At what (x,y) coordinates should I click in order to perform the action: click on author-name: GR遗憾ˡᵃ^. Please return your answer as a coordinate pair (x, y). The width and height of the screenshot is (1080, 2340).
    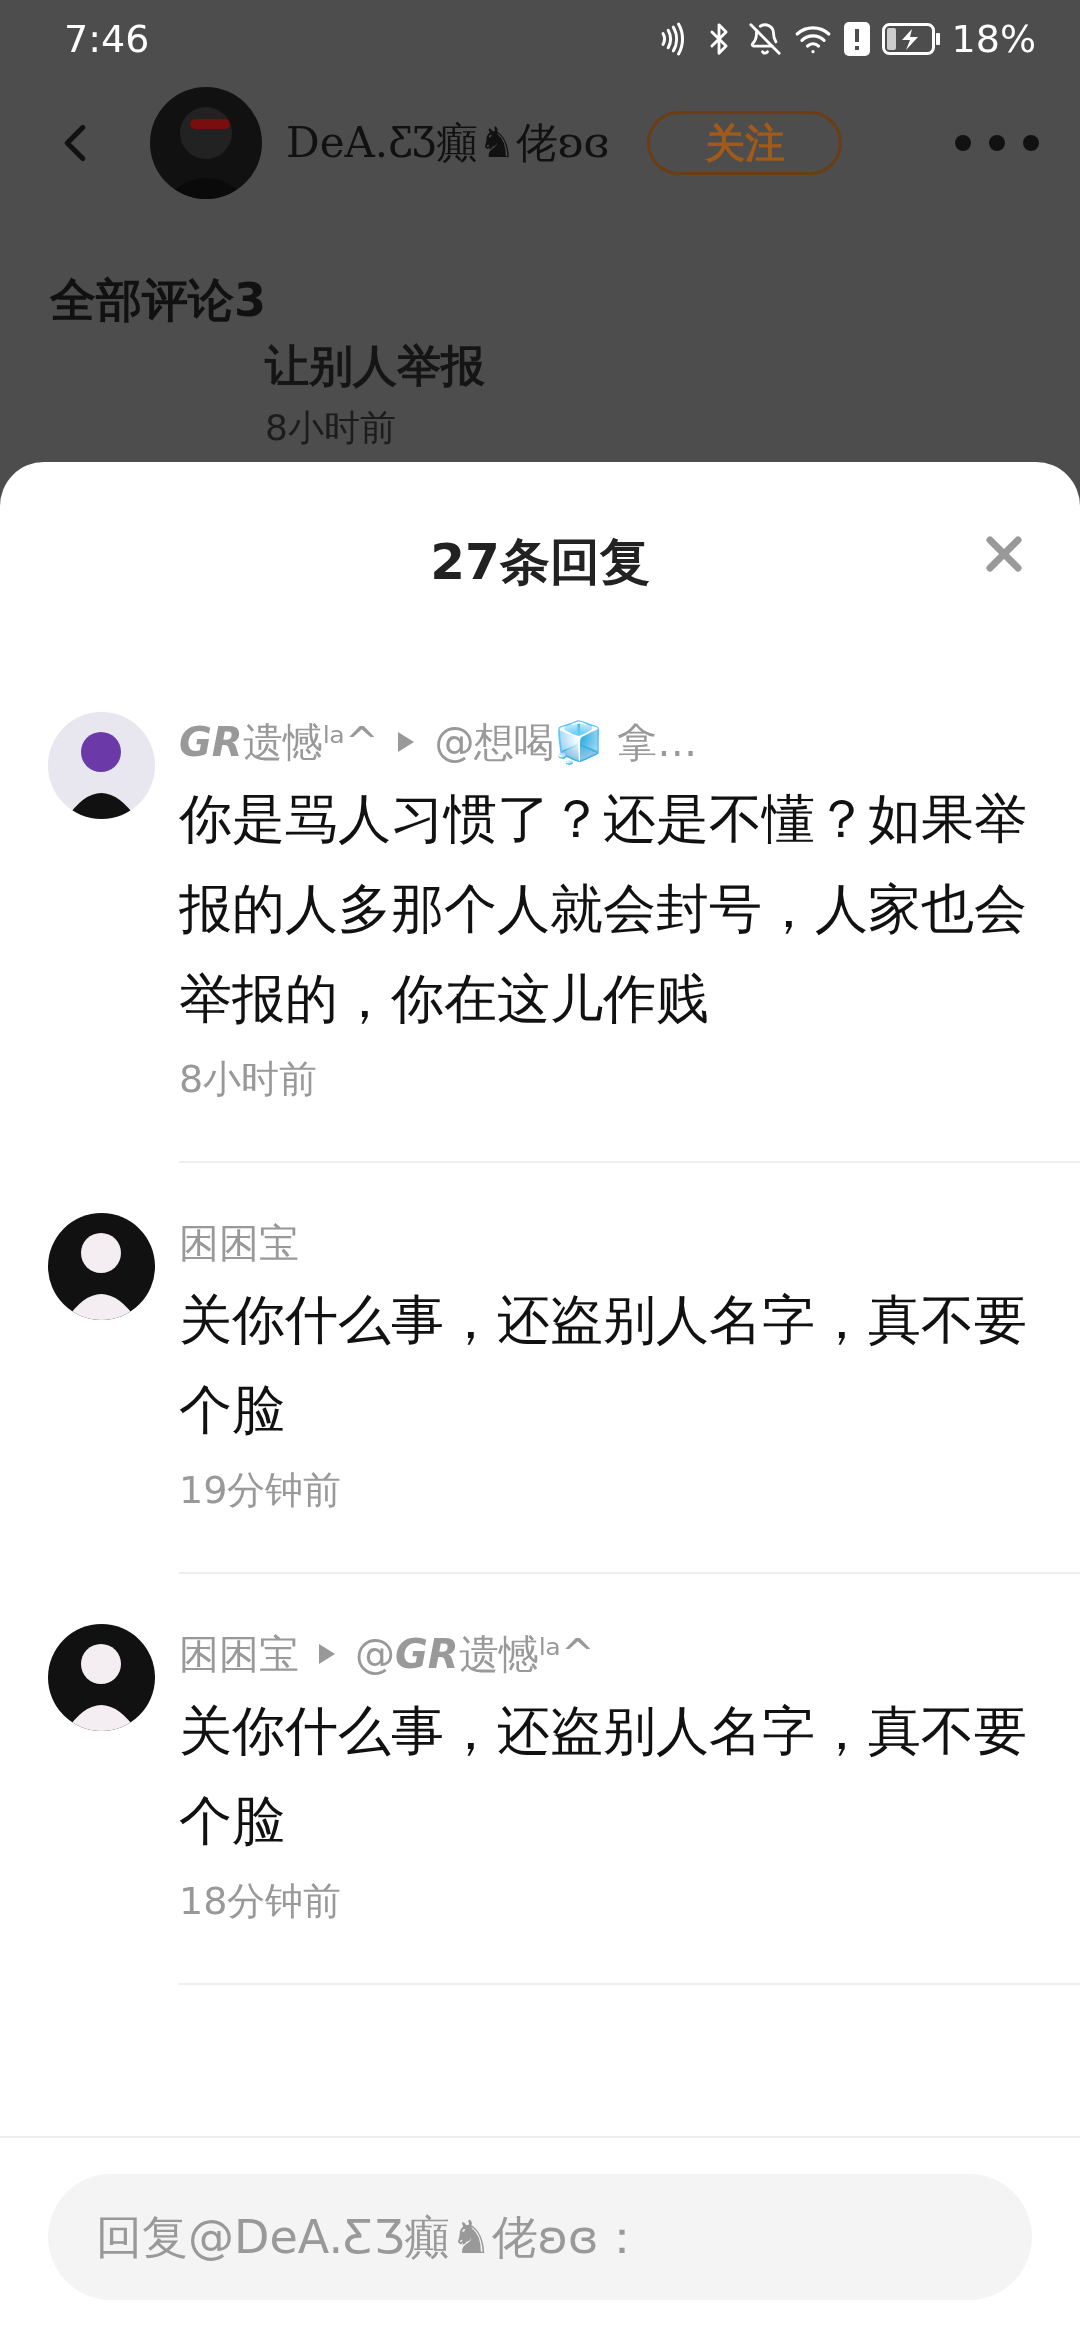
    Looking at the image, I should click on (279, 742).